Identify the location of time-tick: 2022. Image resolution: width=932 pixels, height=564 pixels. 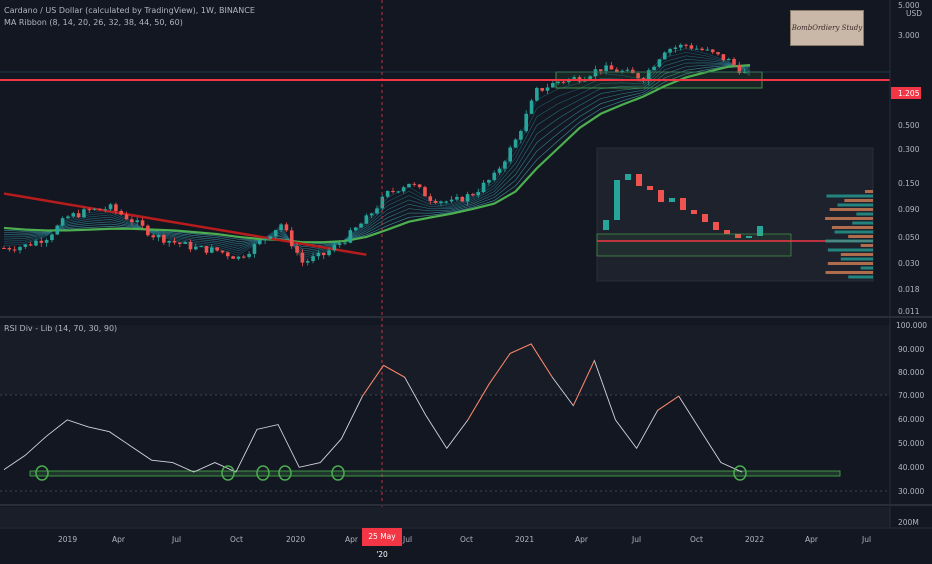
(754, 539).